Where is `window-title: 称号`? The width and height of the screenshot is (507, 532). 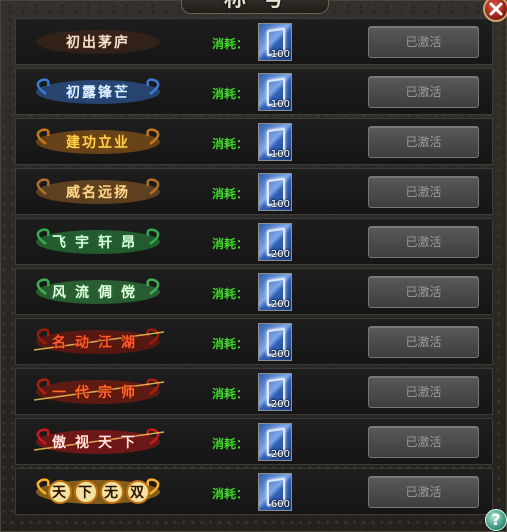
window-title: 称号 is located at coordinates (262, 6).